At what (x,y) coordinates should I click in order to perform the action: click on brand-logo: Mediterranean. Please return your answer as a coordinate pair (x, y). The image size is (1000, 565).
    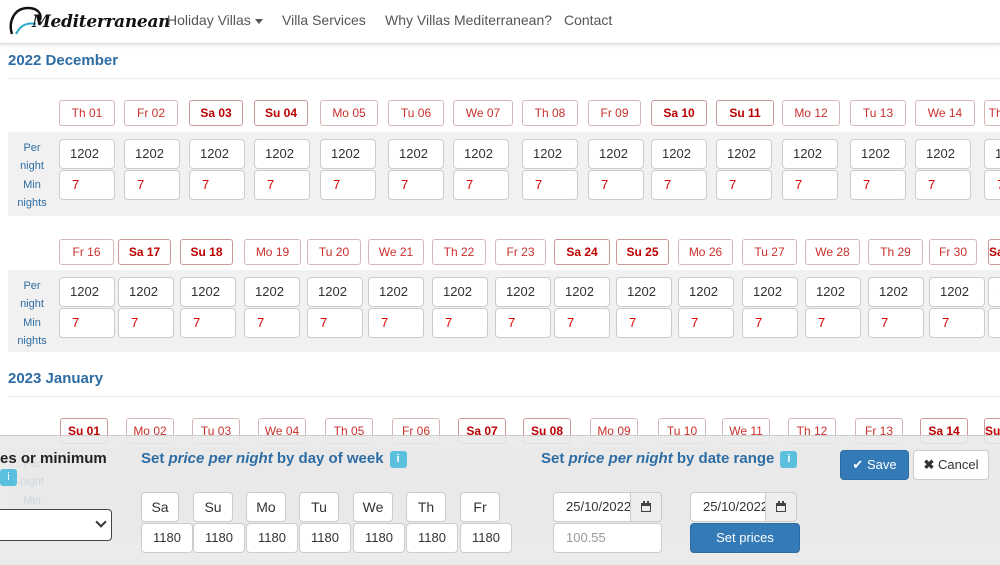
    Looking at the image, I should click on (88, 22).